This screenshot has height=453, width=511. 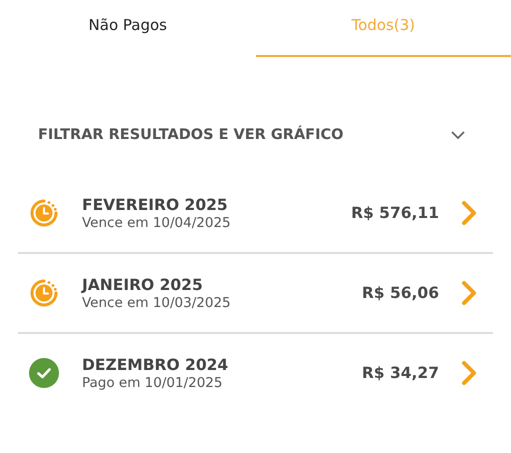 I want to click on bill-date: Vence em 10/04/2025, so click(x=157, y=222).